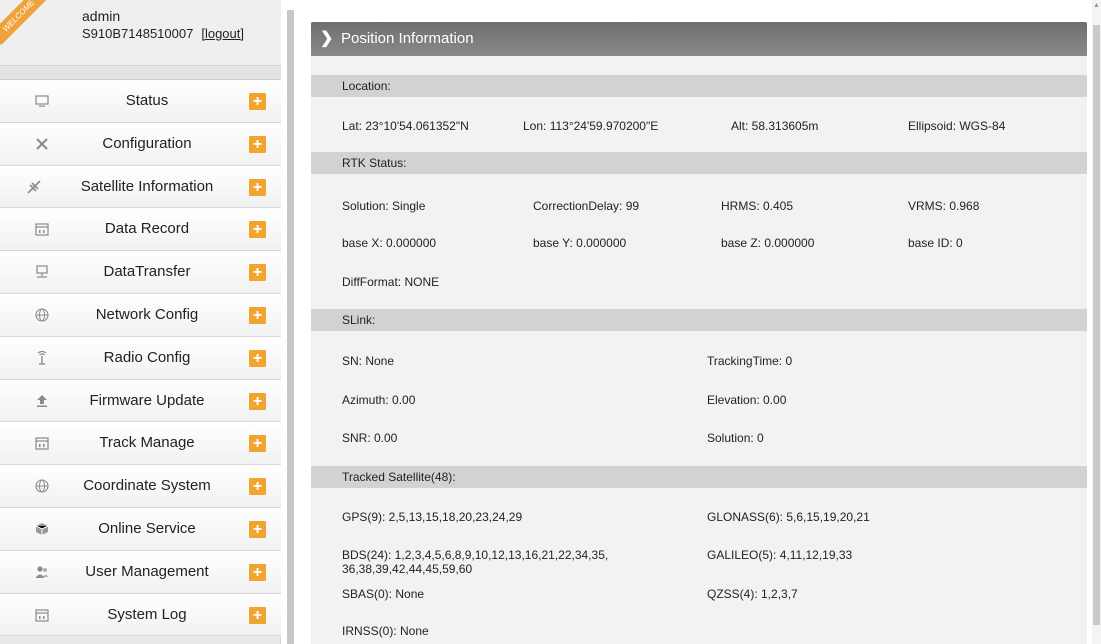 The image size is (1101, 644). What do you see at coordinates (699, 320) in the screenshot?
I see `section-heading-slink: SLink:` at bounding box center [699, 320].